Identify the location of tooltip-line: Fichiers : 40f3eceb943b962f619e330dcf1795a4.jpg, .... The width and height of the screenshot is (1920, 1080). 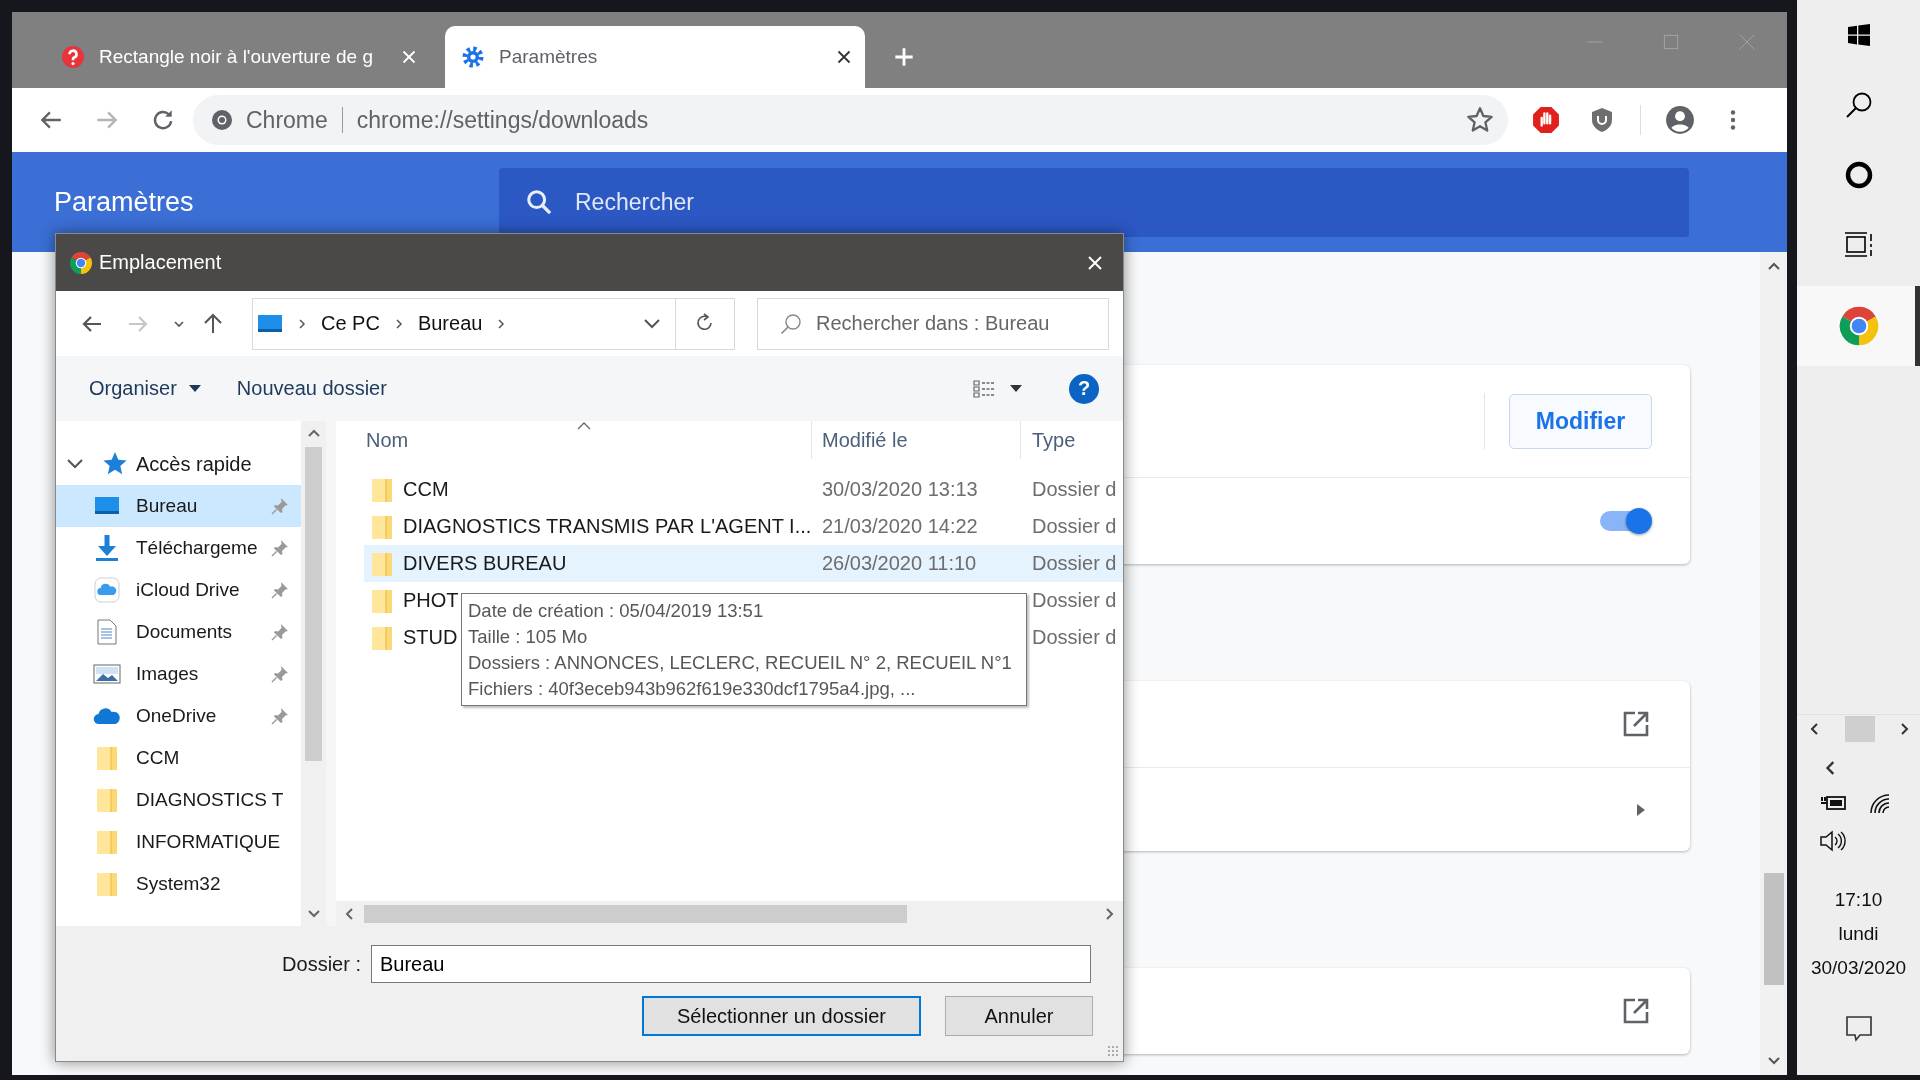
(692, 689).